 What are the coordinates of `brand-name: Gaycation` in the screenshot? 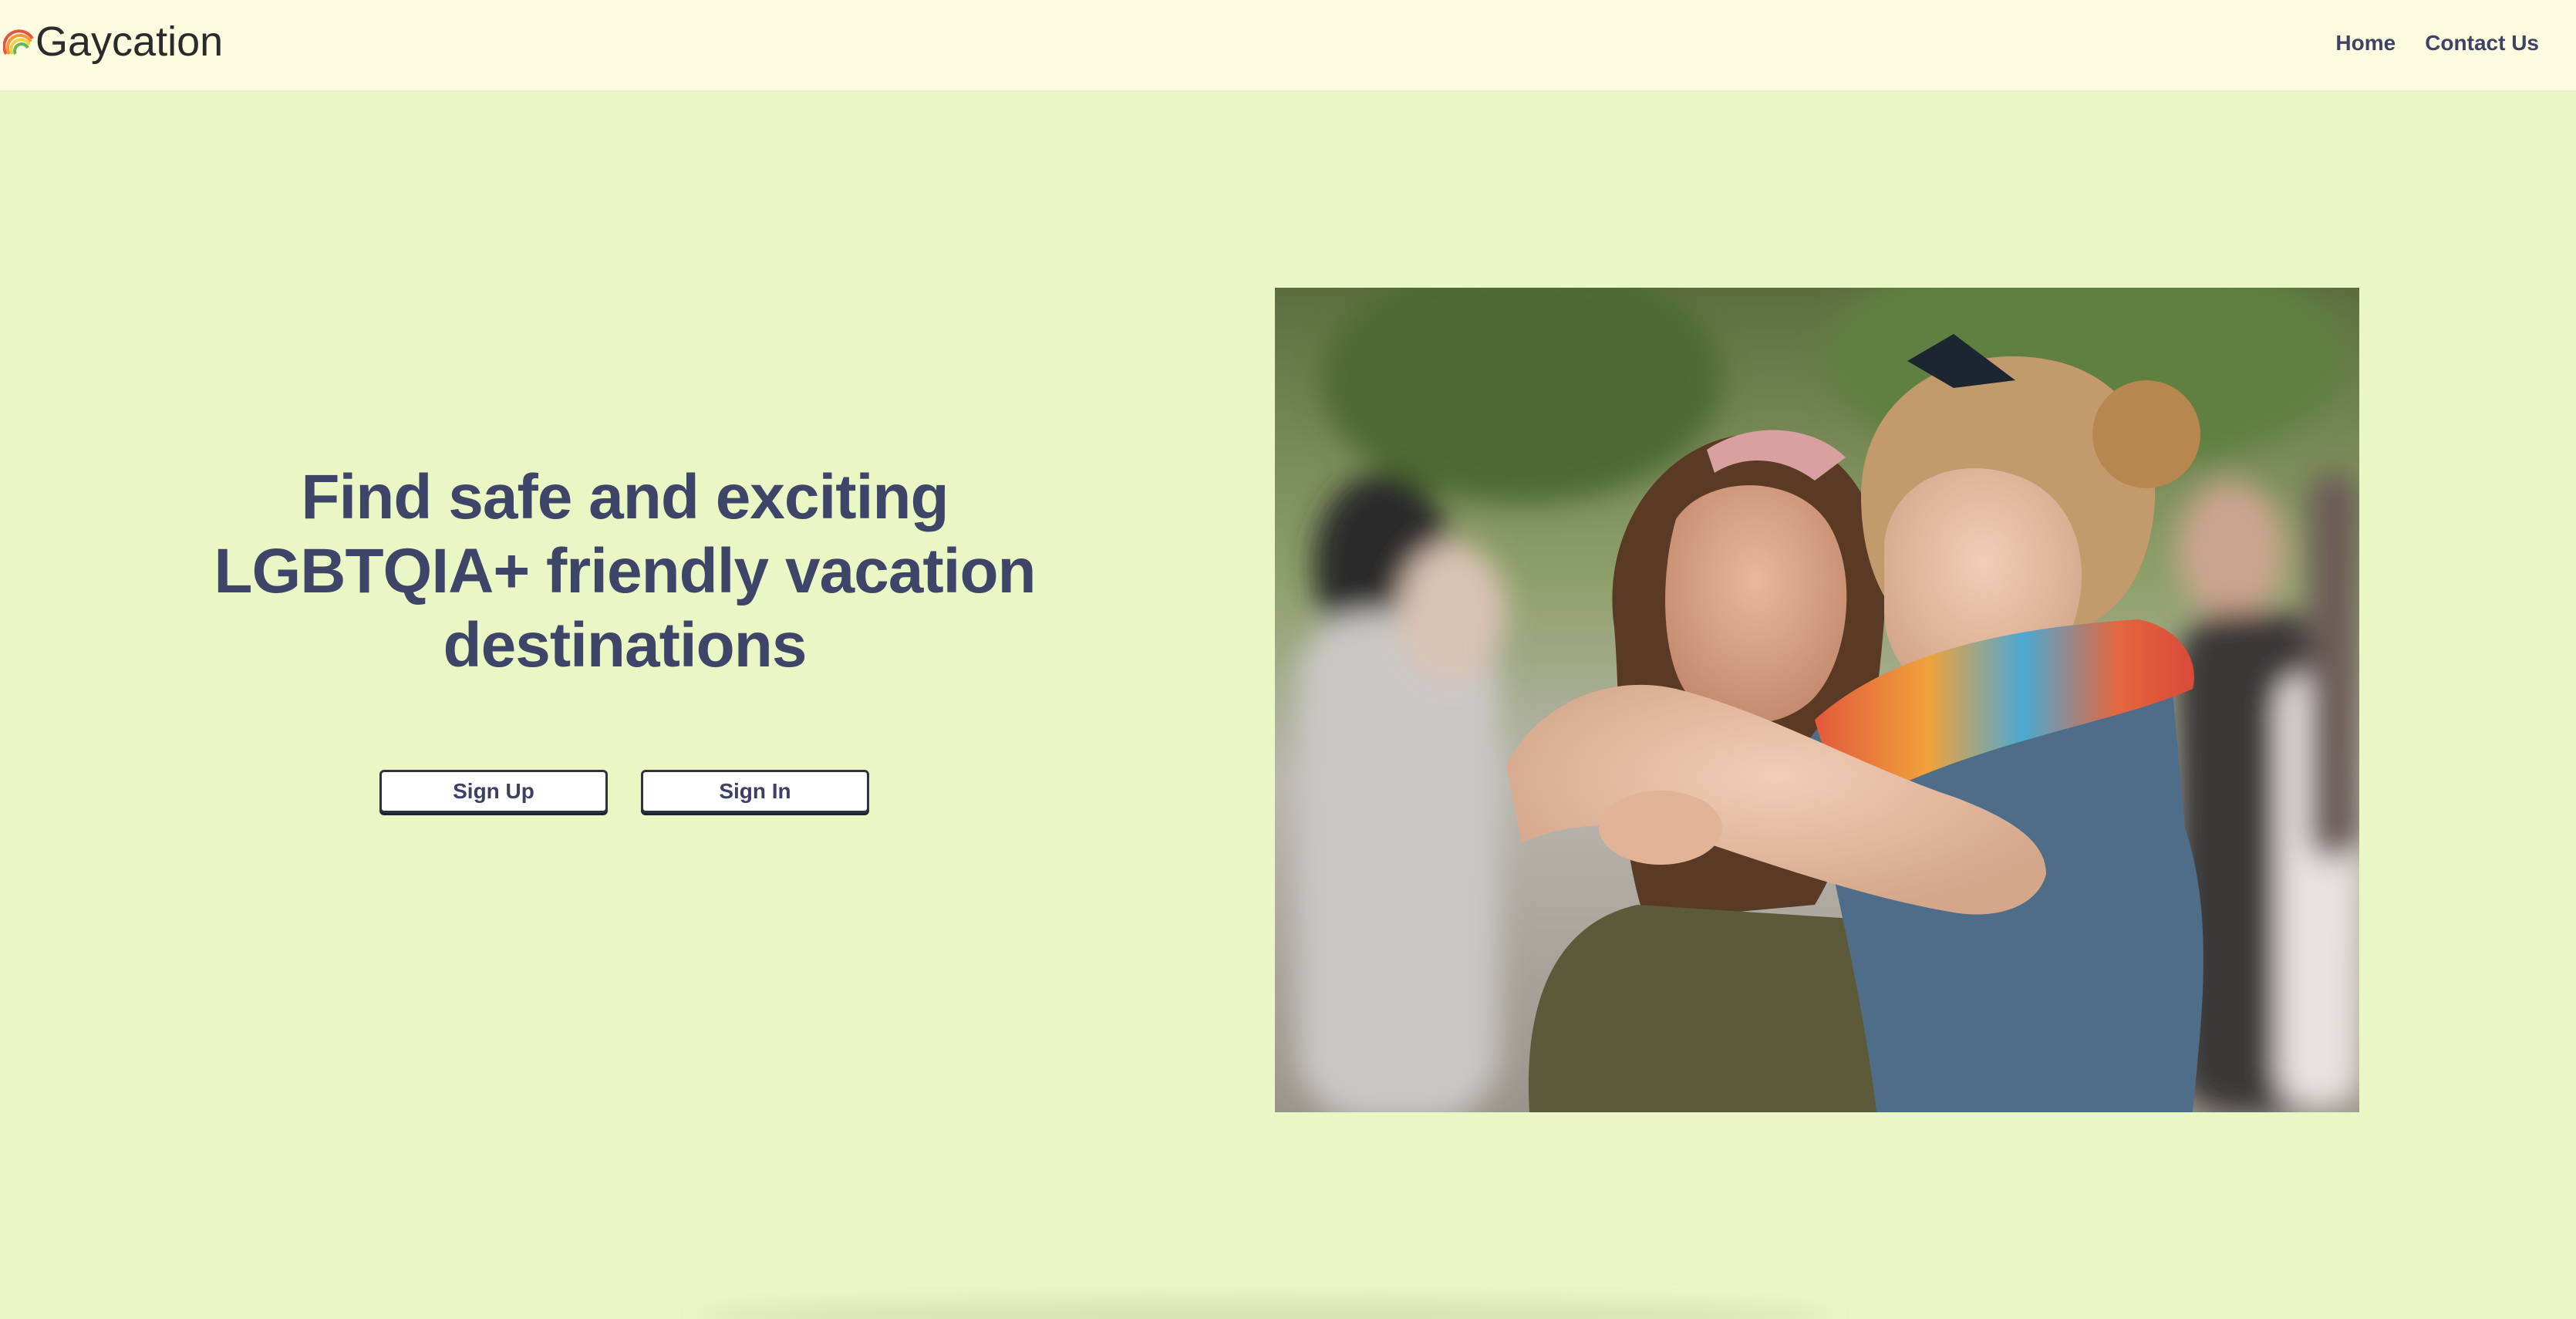 It's located at (129, 42).